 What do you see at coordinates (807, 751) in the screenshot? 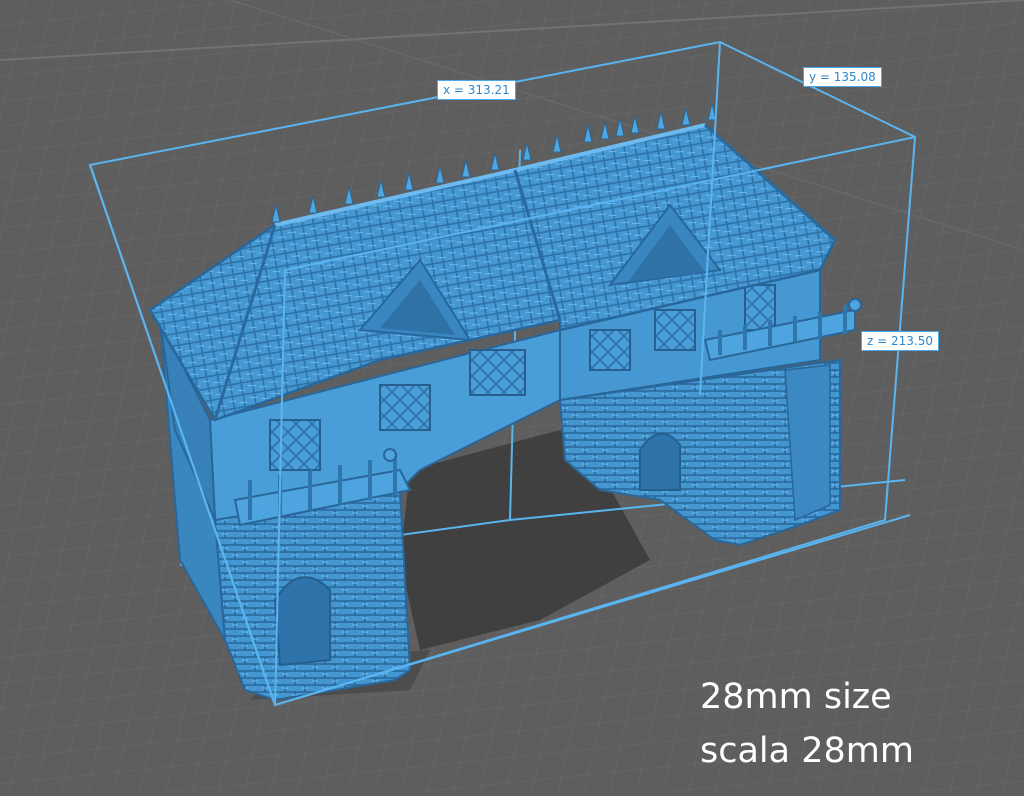
I see `caption-scale: scala 28mm` at bounding box center [807, 751].